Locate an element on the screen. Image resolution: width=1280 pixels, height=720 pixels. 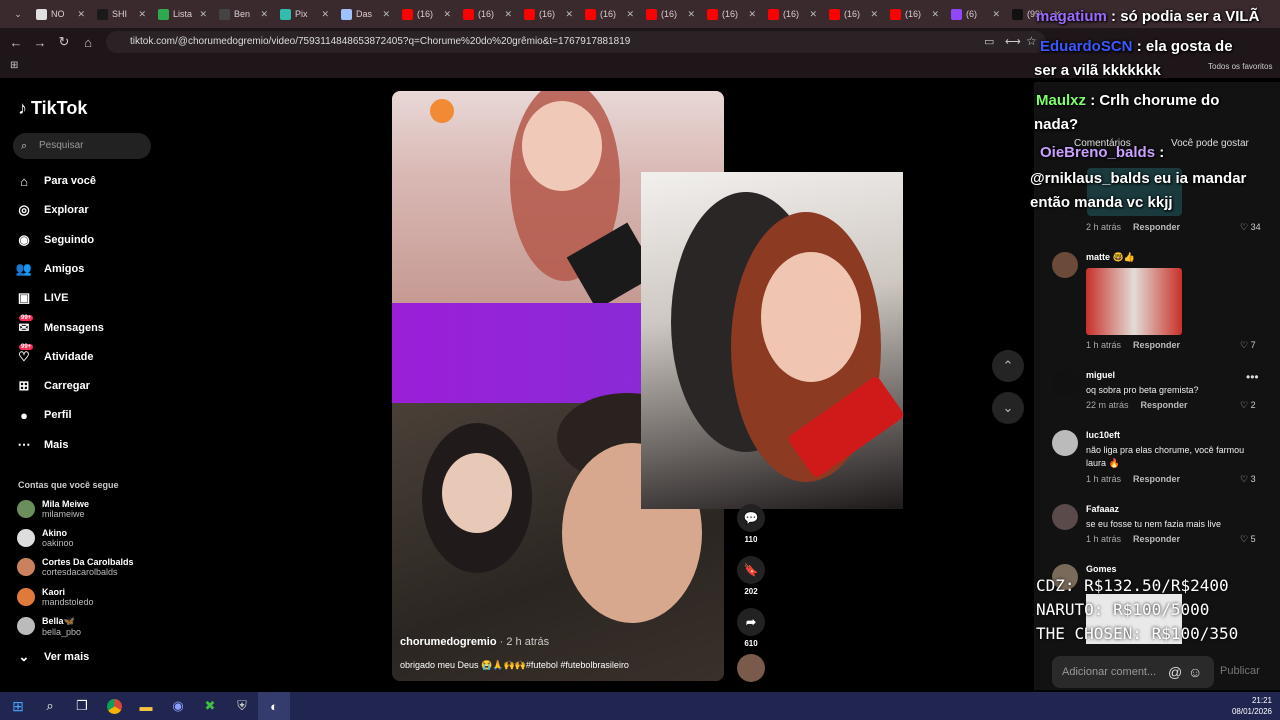
reload-icon: ↻ is located at coordinates (64, 42).